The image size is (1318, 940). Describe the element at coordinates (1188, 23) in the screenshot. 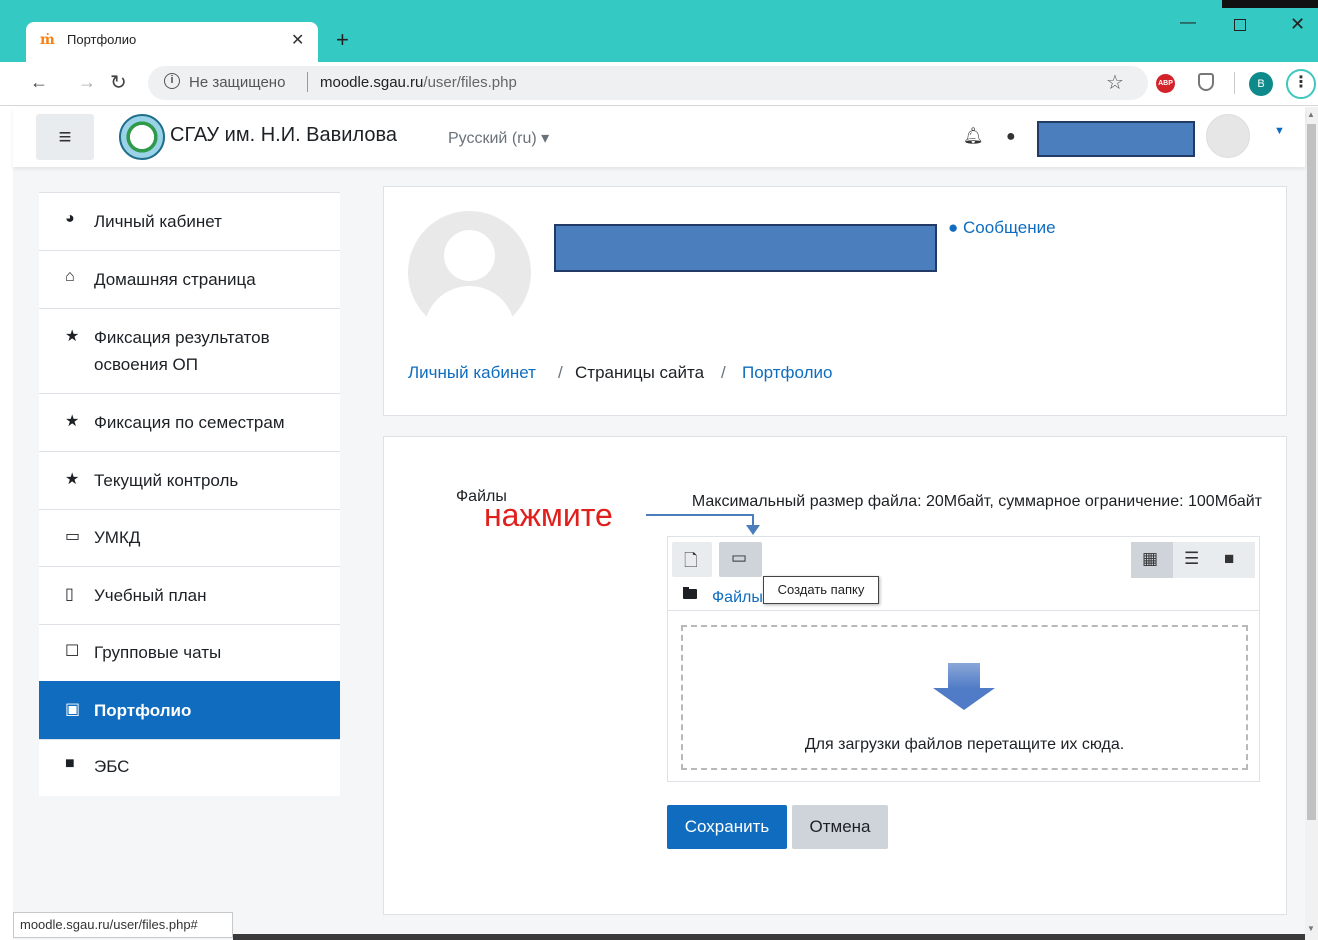

I see `minimize-icon: —` at that location.